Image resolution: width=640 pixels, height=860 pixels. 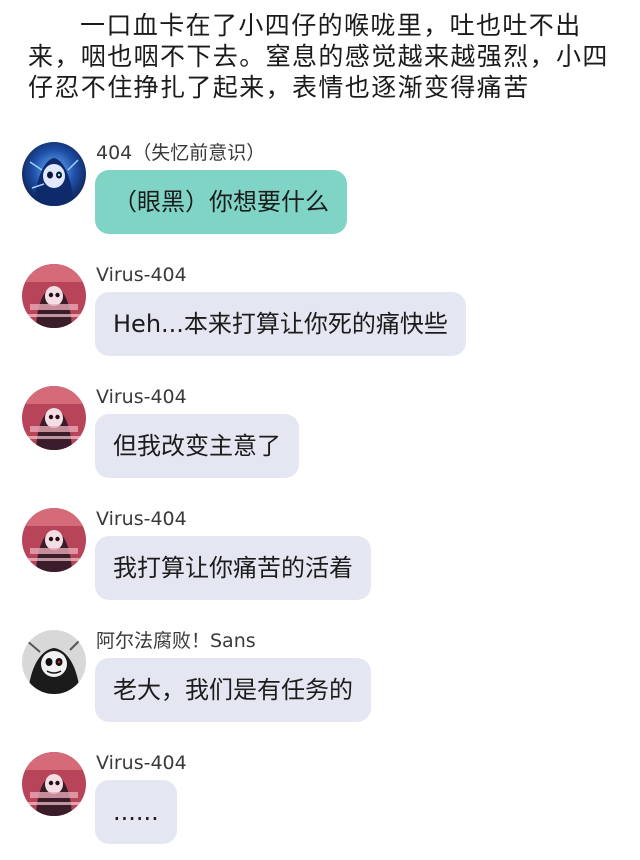 What do you see at coordinates (176, 641) in the screenshot?
I see `sender-name: 阿尔法腐败！Sans` at bounding box center [176, 641].